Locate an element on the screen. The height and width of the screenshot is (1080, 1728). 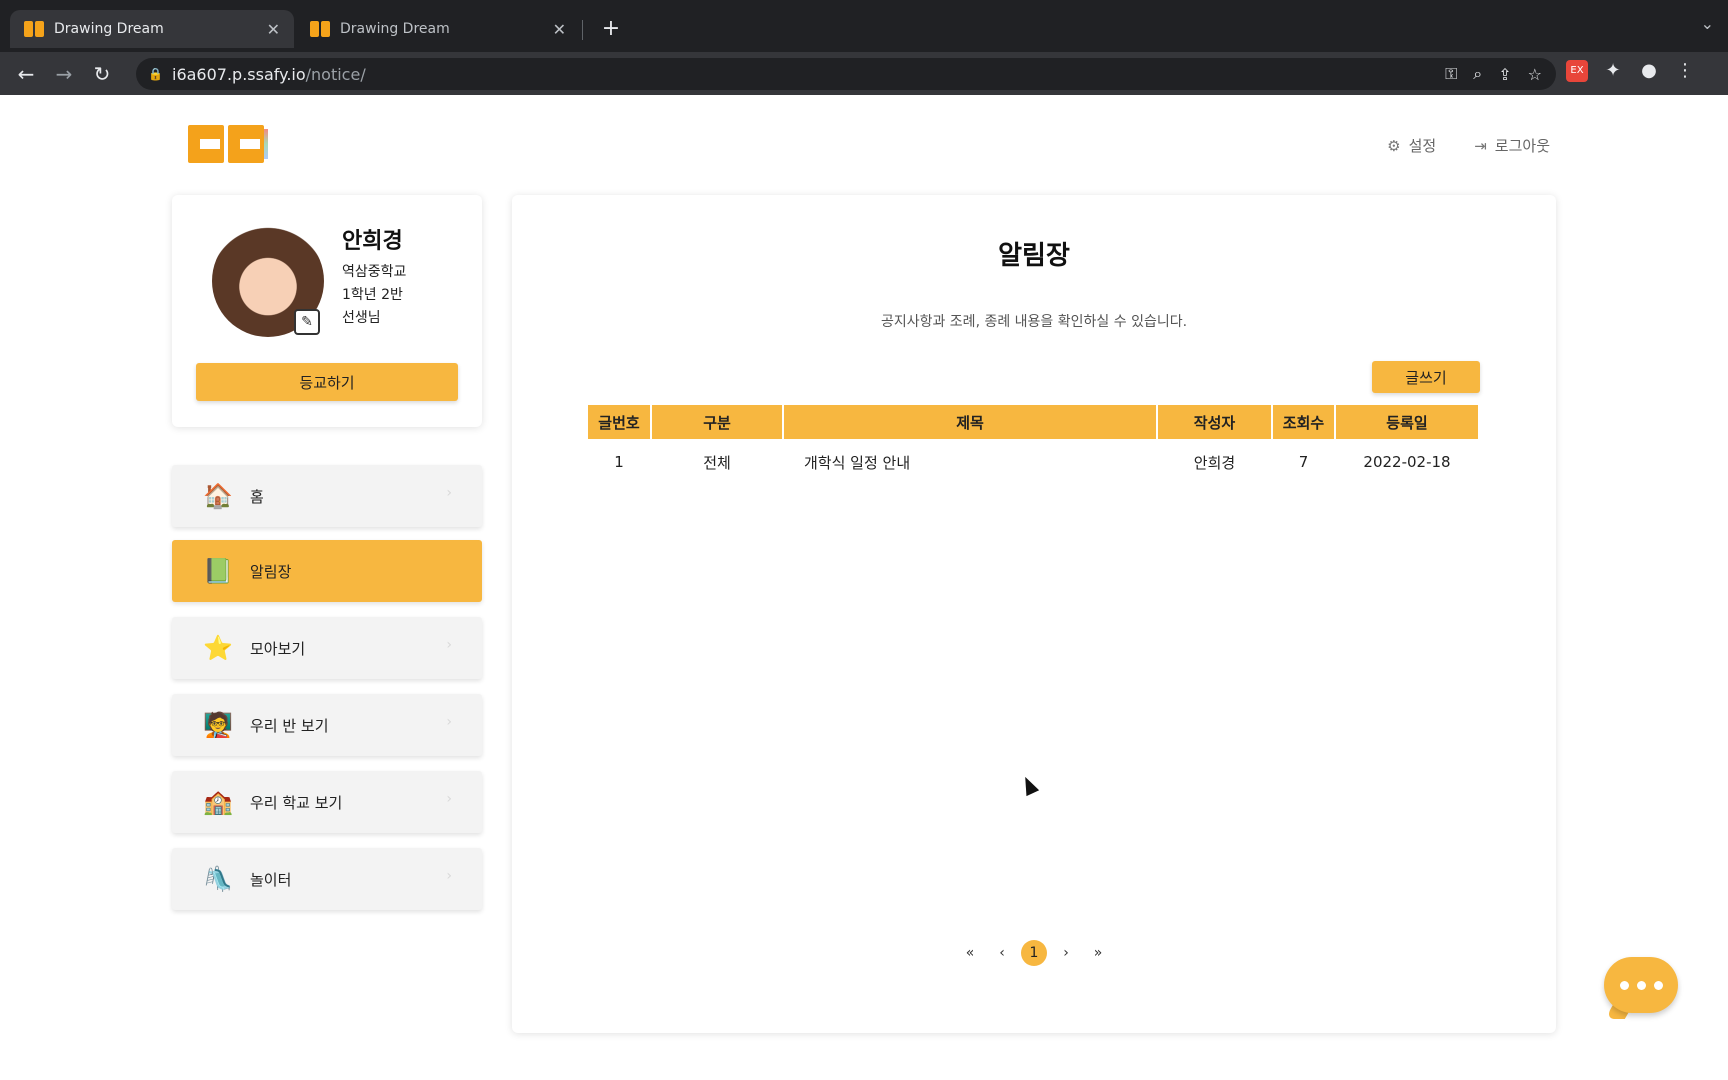
sidebar-item-label: 우리 학교 보기 is located at coordinates (296, 802).